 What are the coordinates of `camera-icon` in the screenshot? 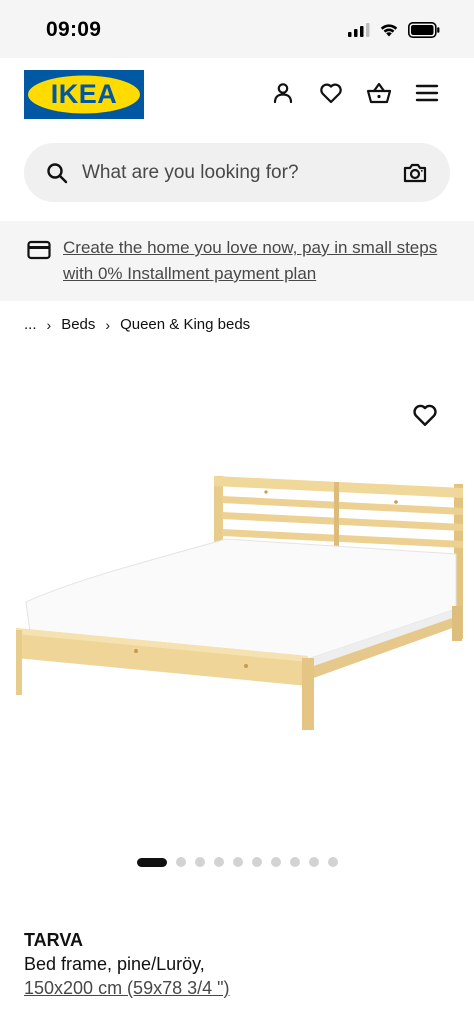 It's located at (415, 173).